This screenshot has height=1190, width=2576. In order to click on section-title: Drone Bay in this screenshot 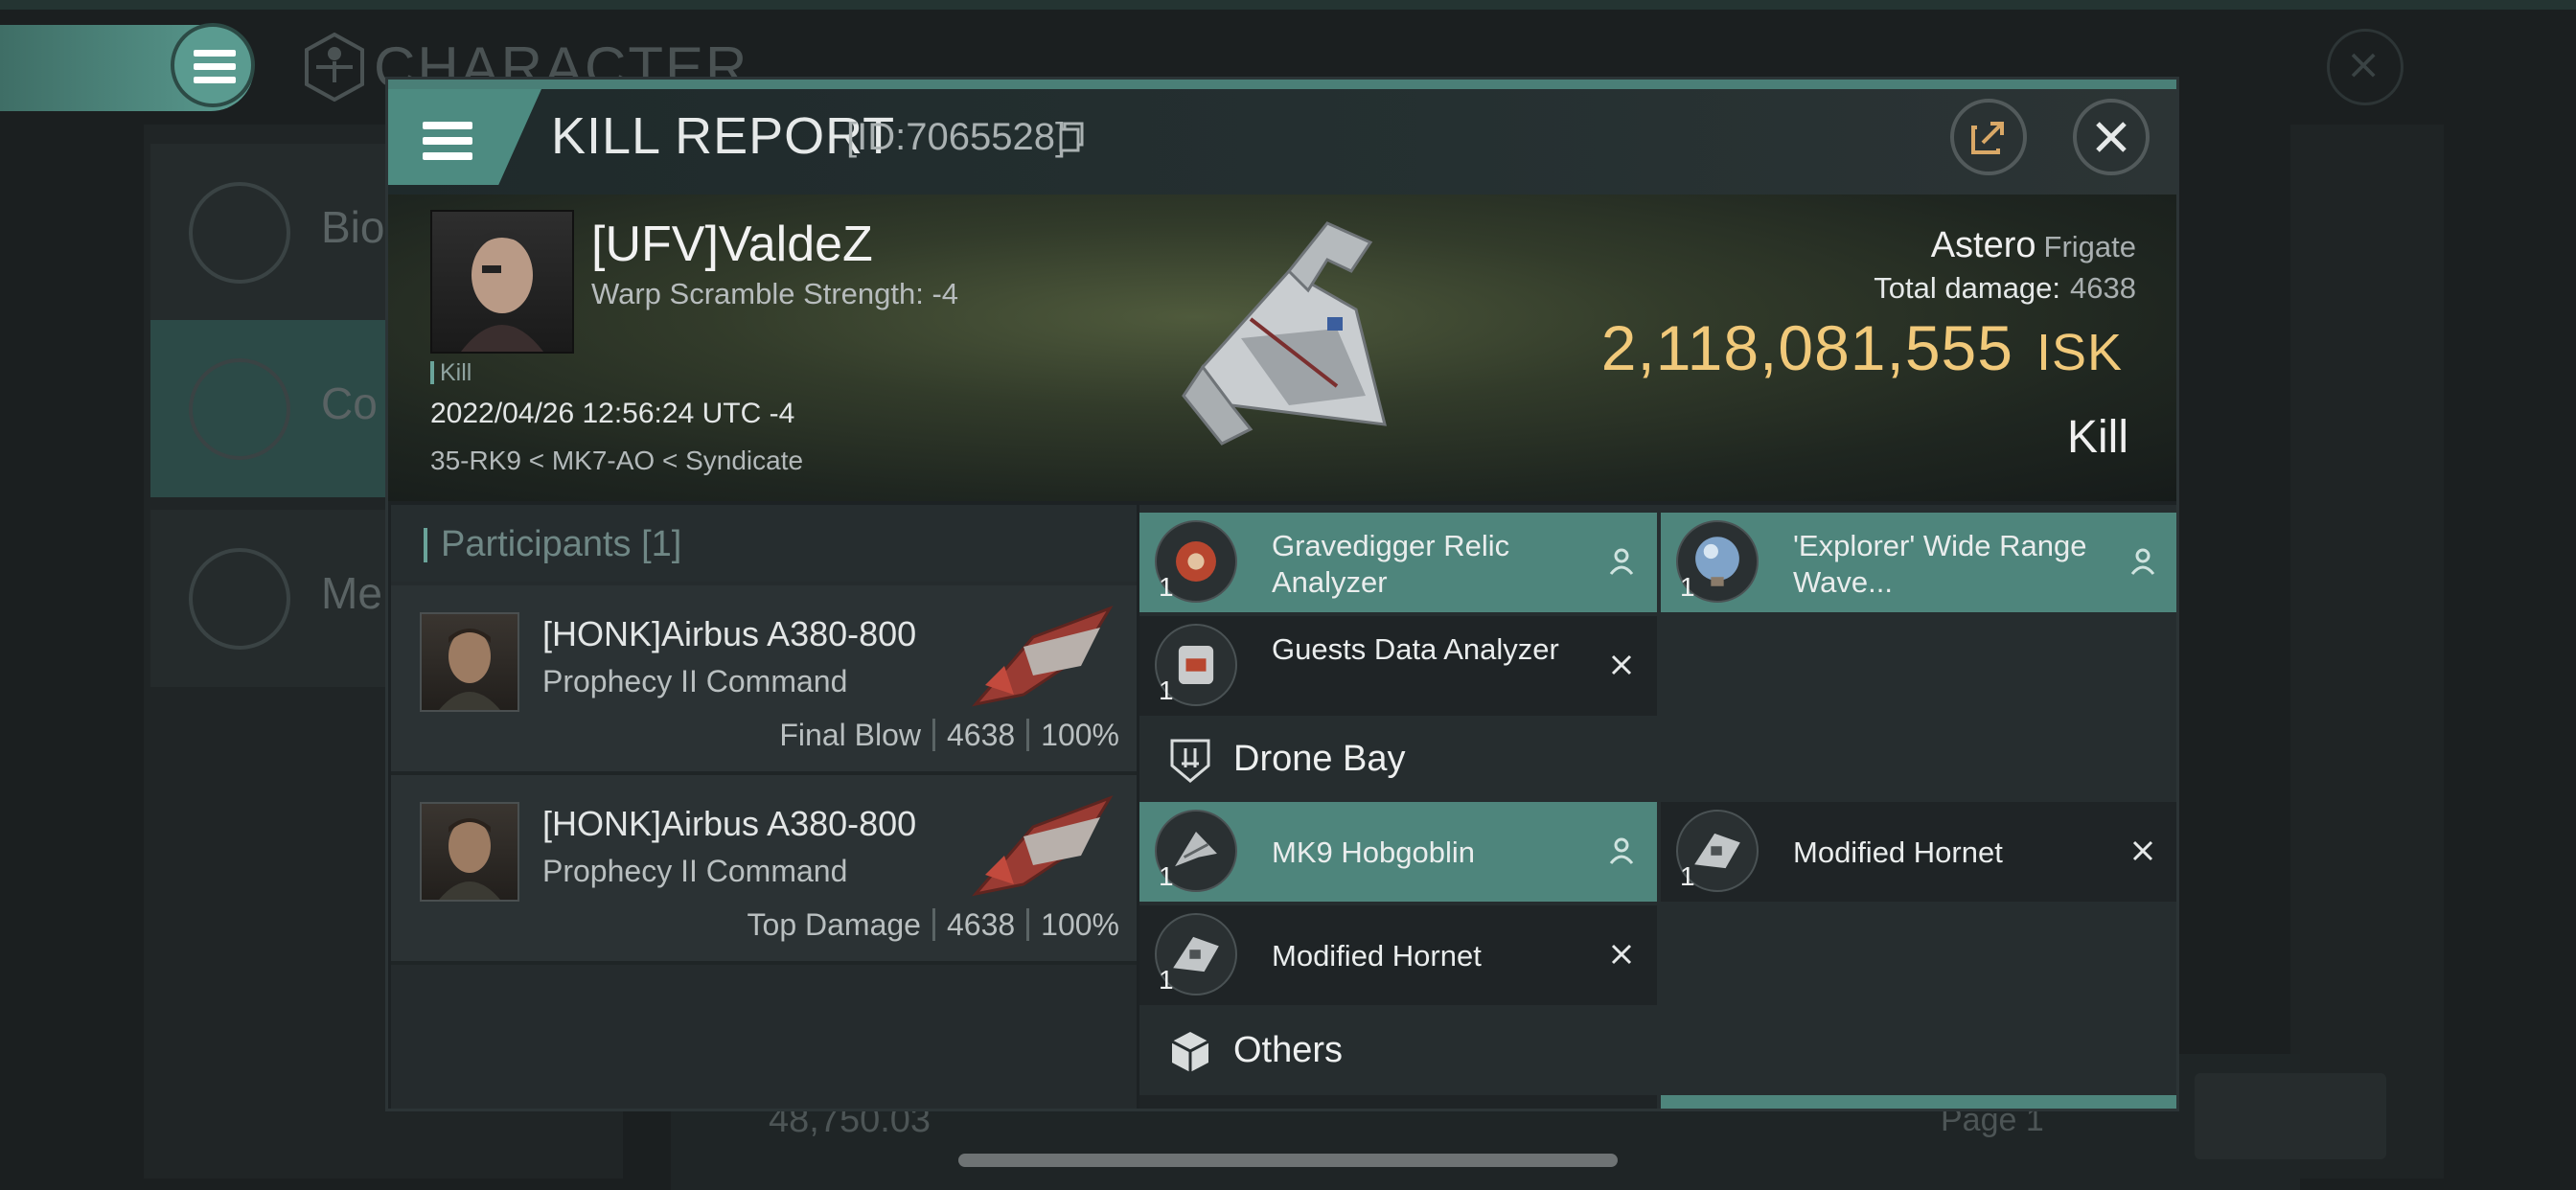, I will do `click(1319, 759)`.